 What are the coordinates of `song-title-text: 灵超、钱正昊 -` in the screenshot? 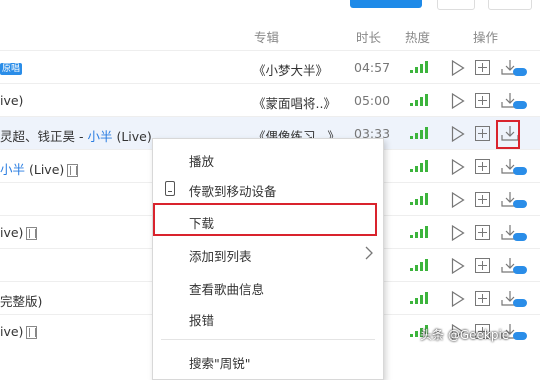 It's located at (44, 136).